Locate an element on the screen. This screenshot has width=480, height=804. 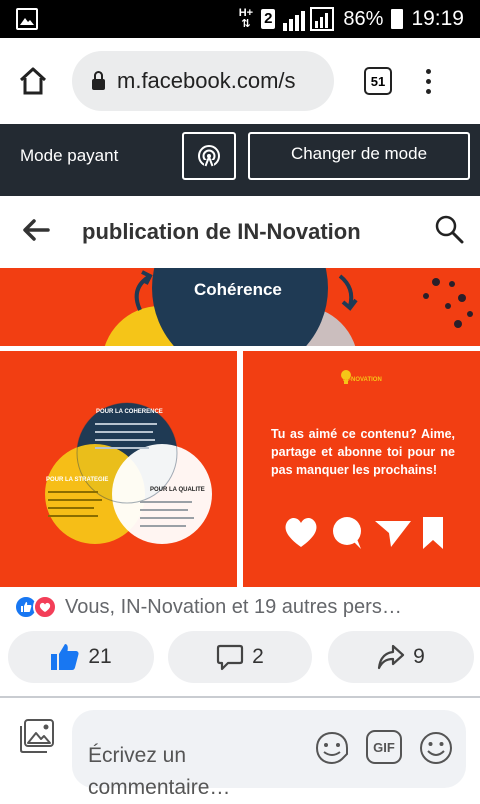
more-menu-icon is located at coordinates (428, 81).